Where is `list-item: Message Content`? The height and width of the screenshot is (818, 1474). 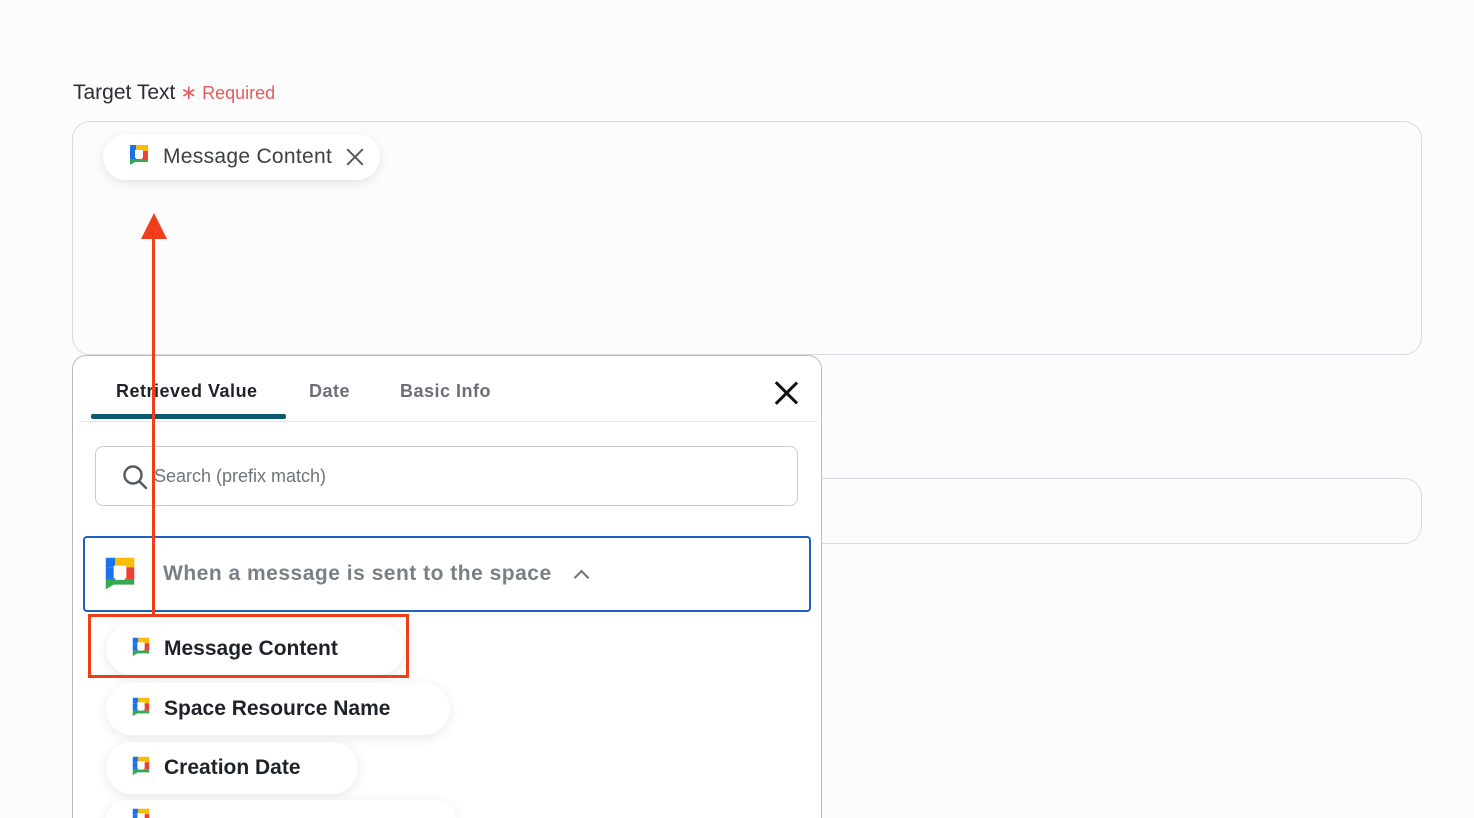
list-item: Message Content is located at coordinates (255, 649).